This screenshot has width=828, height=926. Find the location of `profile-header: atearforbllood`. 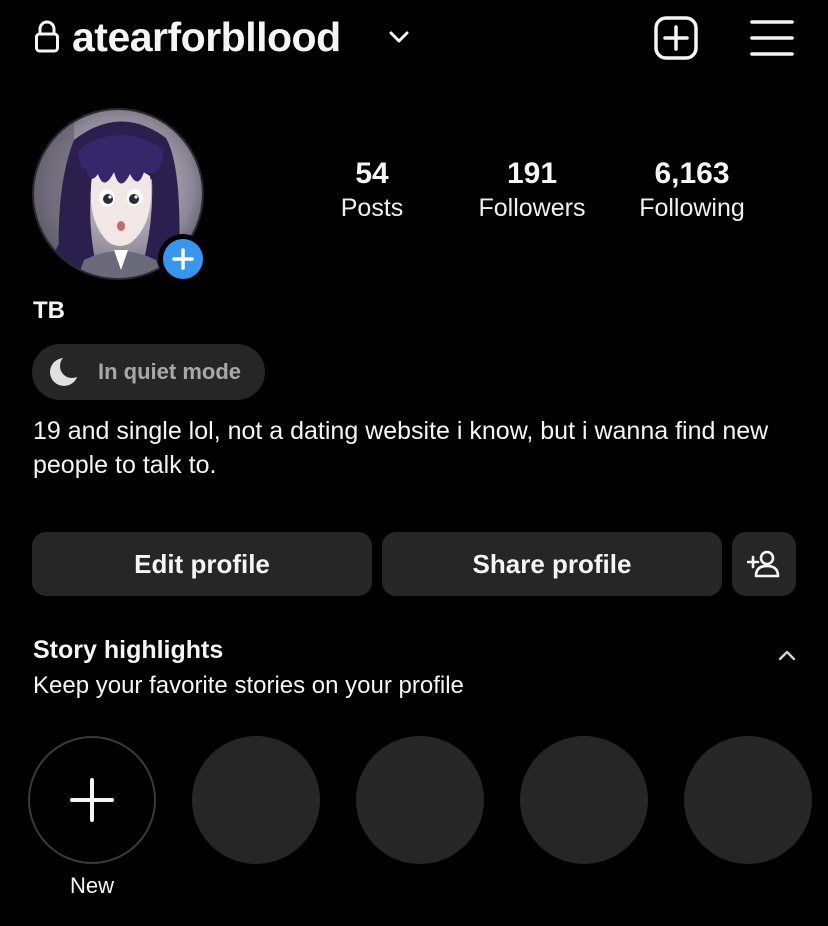

profile-header: atearforbllood is located at coordinates (414, 40).